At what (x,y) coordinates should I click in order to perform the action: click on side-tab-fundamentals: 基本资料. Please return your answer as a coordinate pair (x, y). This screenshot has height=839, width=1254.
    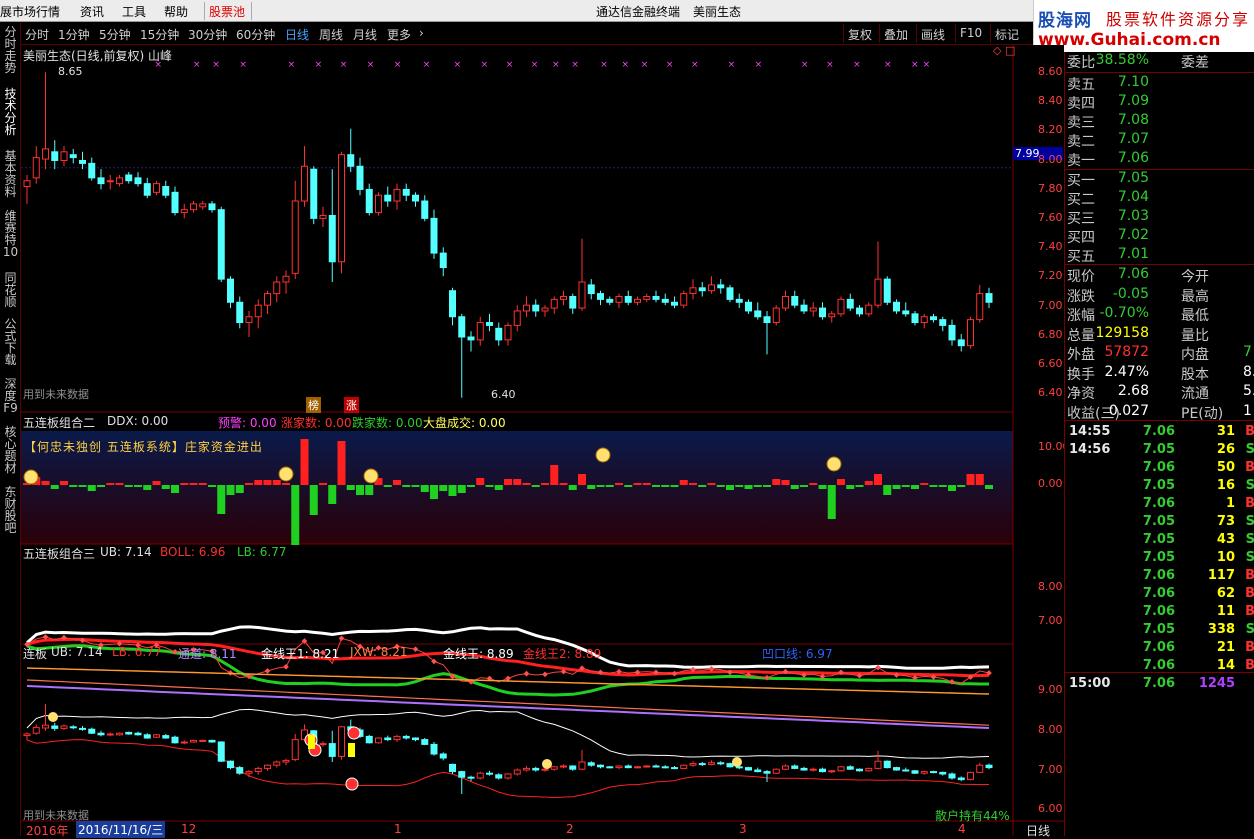
    Looking at the image, I should click on (10, 177).